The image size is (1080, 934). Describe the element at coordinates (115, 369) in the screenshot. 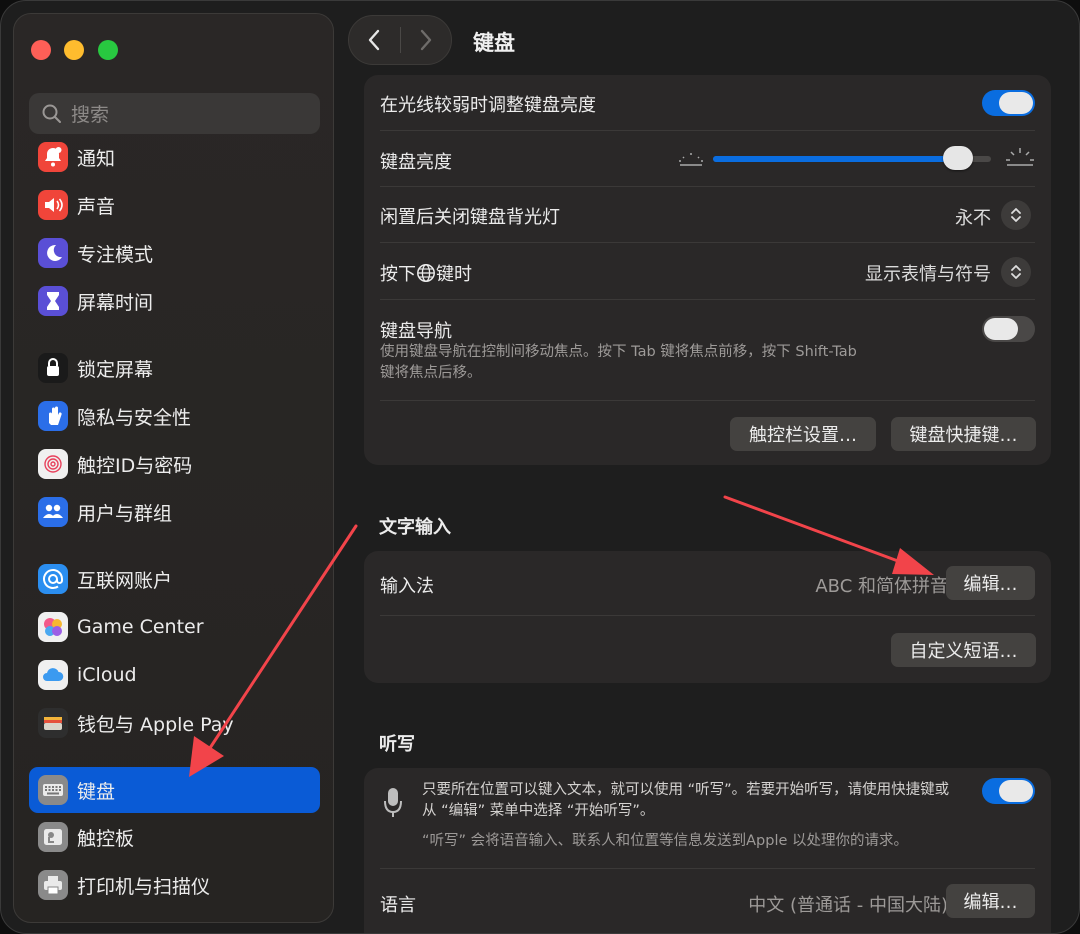

I see `sidebar-item-label: 锁定屏幕` at that location.